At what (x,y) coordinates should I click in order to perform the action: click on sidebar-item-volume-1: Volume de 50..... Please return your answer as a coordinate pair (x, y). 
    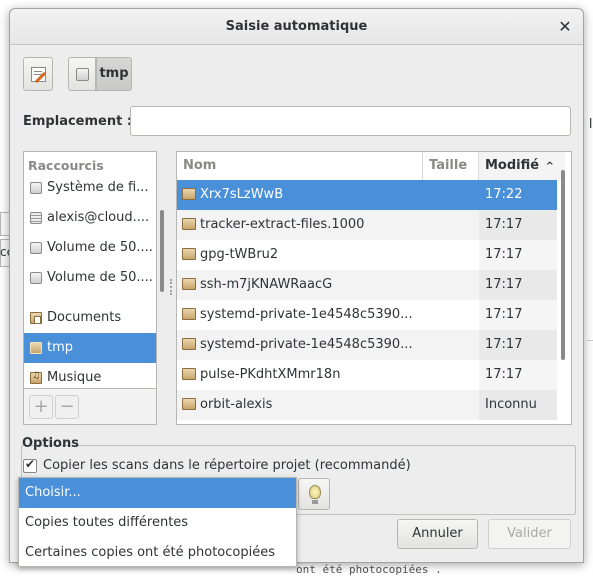
    Looking at the image, I should click on (90, 248).